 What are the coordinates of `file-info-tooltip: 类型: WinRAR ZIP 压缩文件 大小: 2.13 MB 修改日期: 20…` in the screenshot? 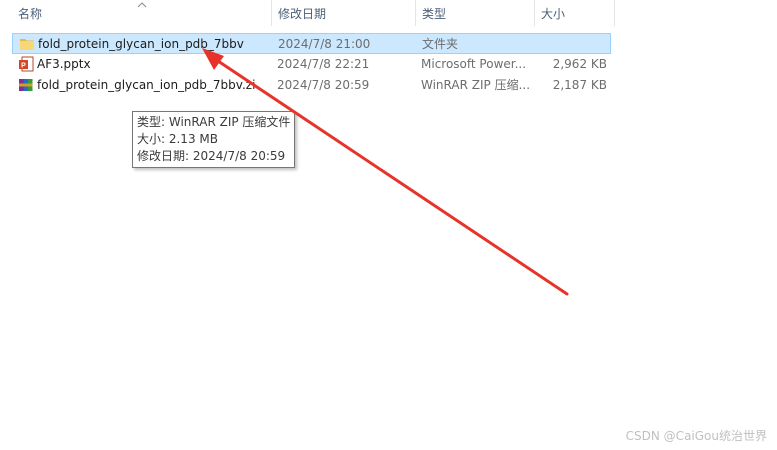 It's located at (213, 139).